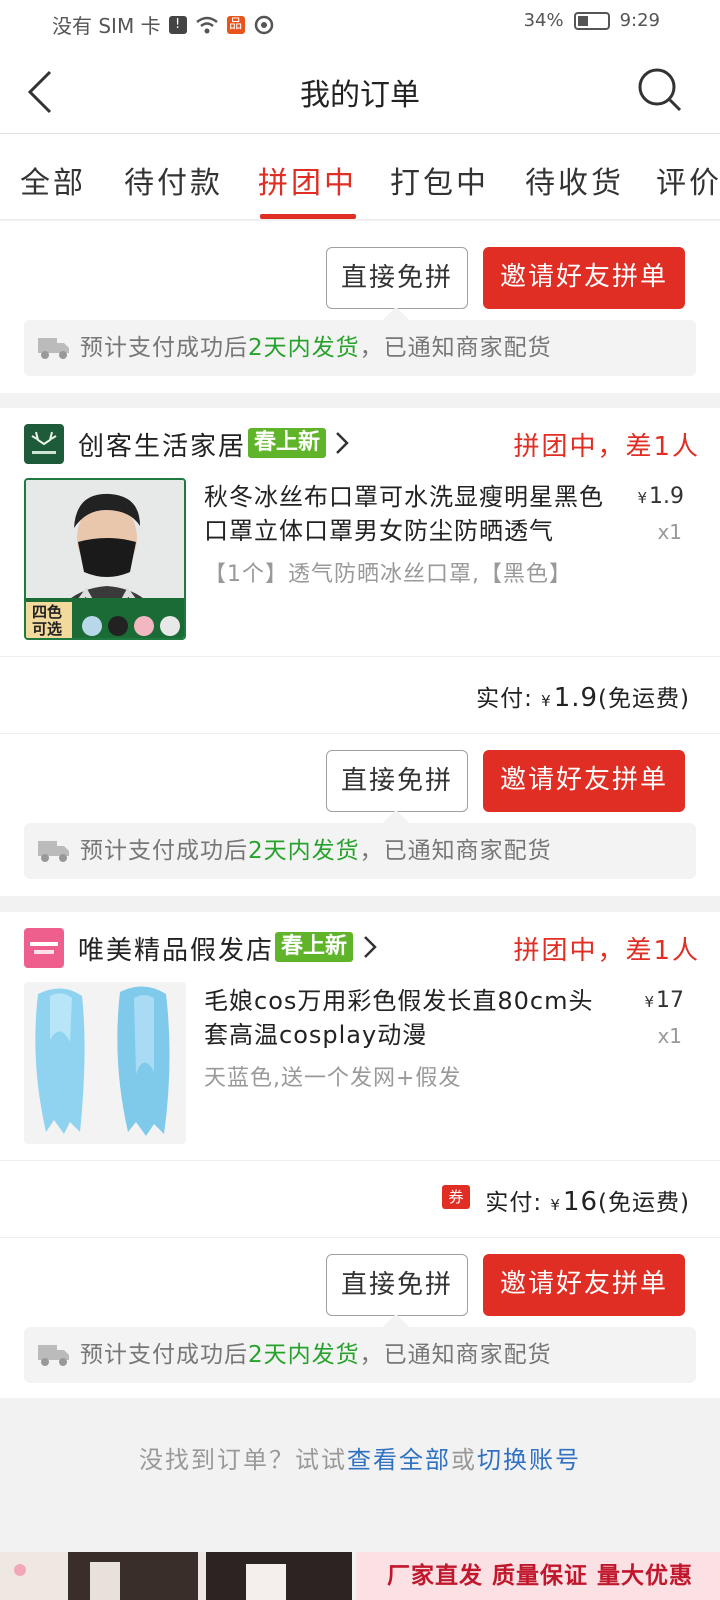 The image size is (720, 1600). I want to click on view-all-link: 查看全部, so click(399, 1460).